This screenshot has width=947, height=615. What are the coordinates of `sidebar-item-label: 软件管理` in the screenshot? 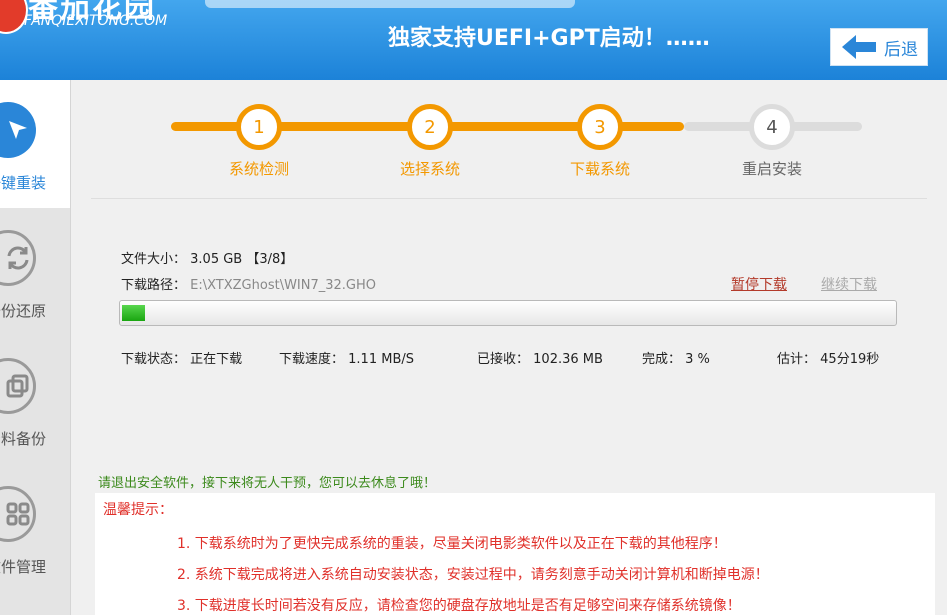 It's located at (23, 567).